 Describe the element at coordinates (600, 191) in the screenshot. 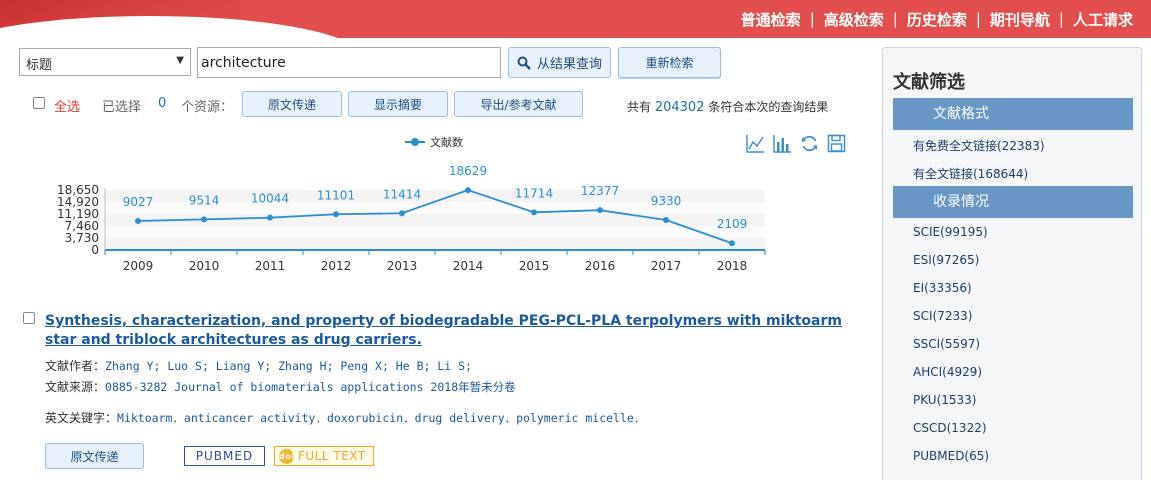

I see `data-label: 12377` at that location.